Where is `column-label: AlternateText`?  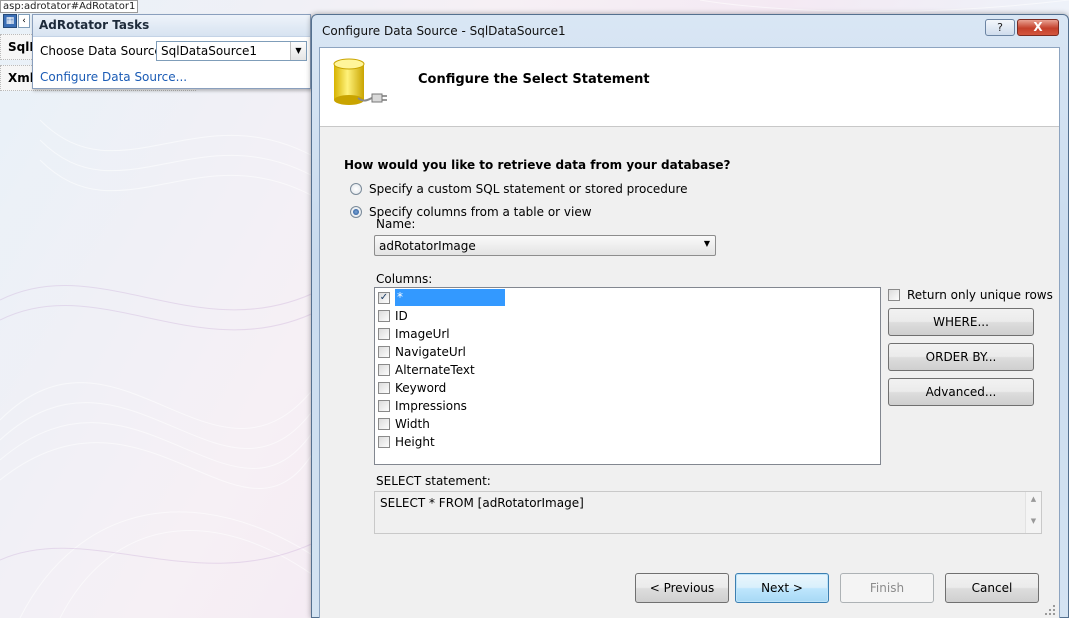 column-label: AlternateText is located at coordinates (435, 369).